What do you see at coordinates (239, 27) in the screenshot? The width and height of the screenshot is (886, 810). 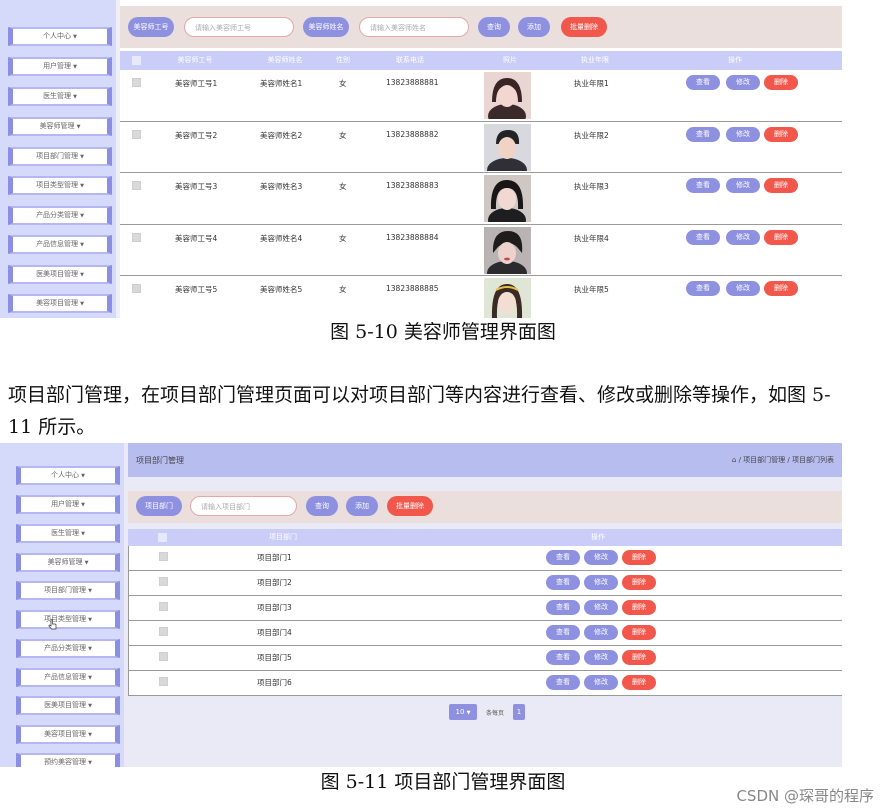 I see `search-input-id: 请输入美容师工号` at bounding box center [239, 27].